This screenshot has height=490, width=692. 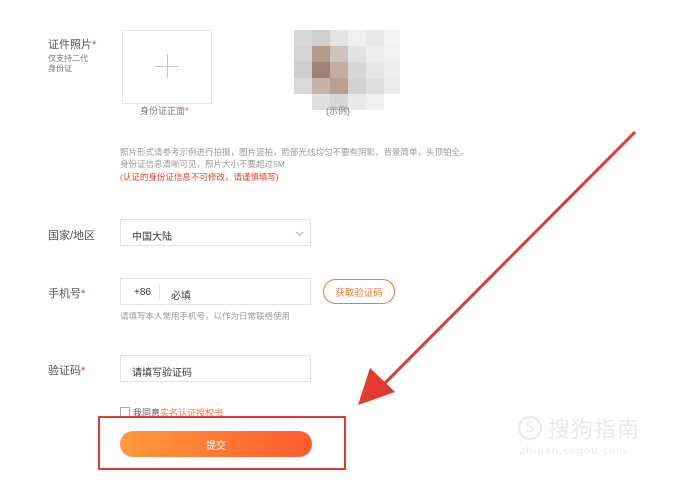 What do you see at coordinates (299, 234) in the screenshot?
I see `chevron-down-icon` at bounding box center [299, 234].